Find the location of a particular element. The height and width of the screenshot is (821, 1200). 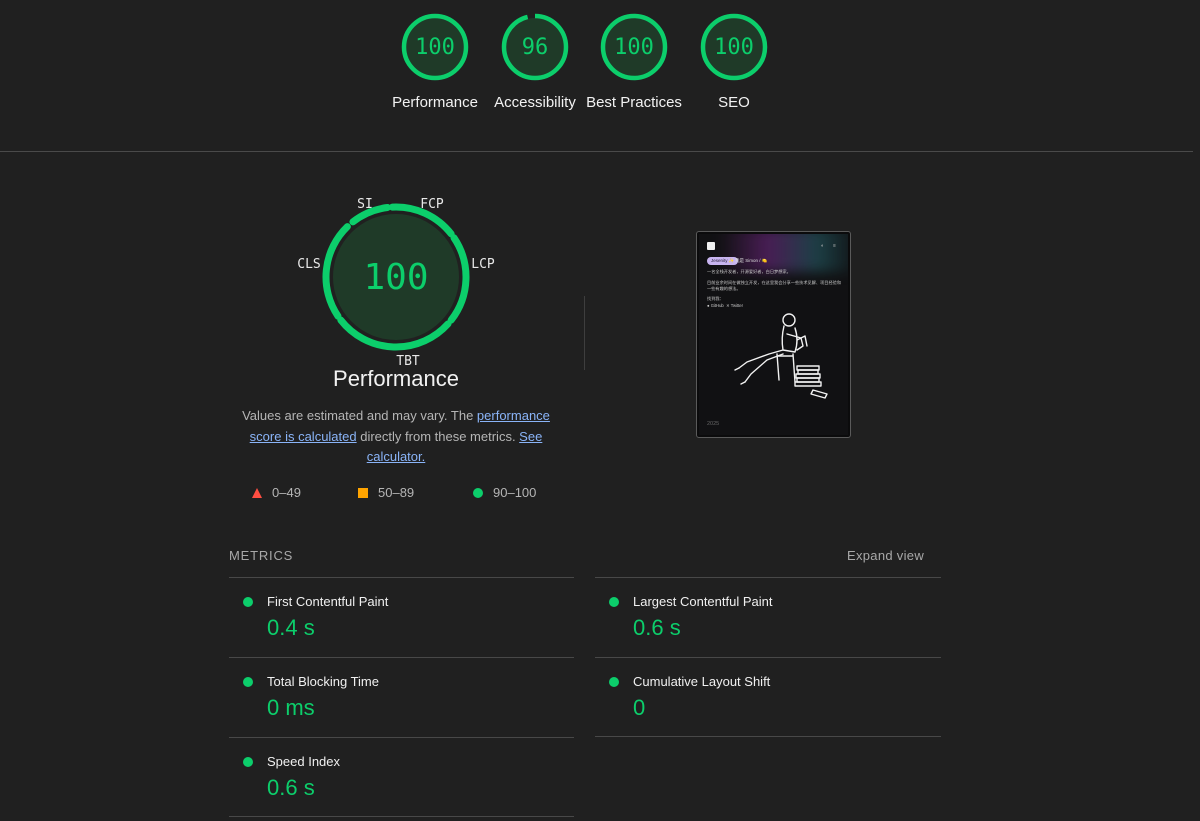

legend-fail: 0–49 is located at coordinates (276, 492).